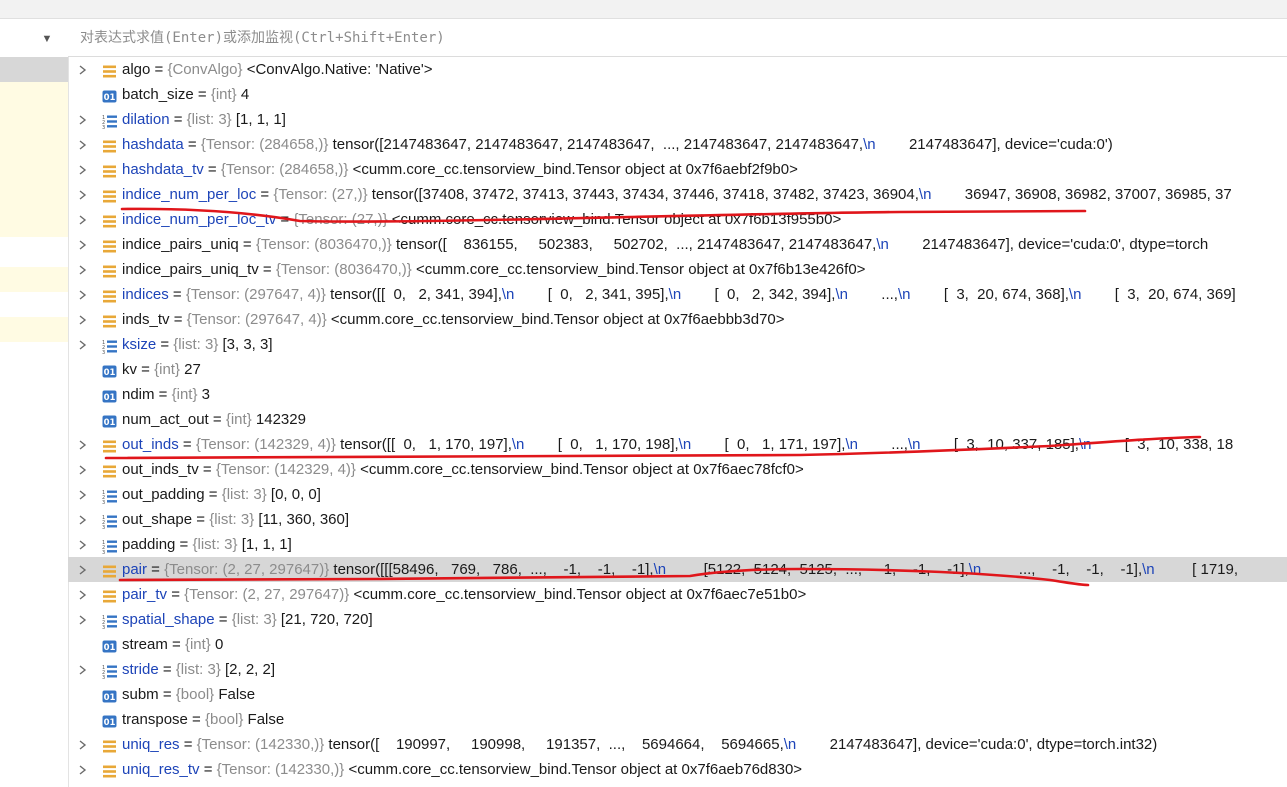 The image size is (1287, 787). What do you see at coordinates (161, 369) in the screenshot?
I see `variable-entry: kv = {int} 27` at bounding box center [161, 369].